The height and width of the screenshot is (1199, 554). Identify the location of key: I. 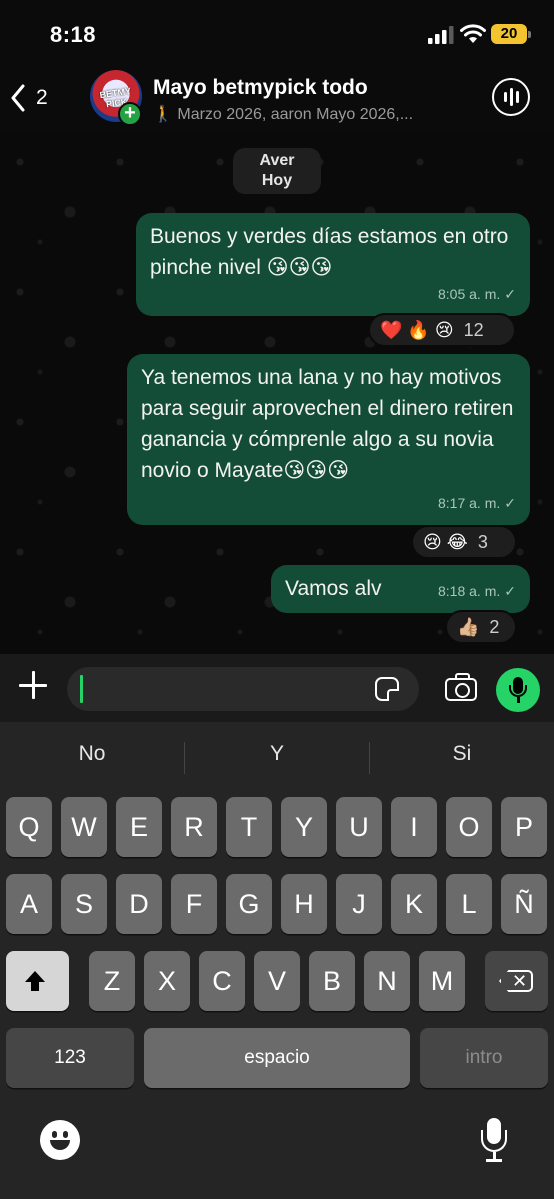
(414, 827).